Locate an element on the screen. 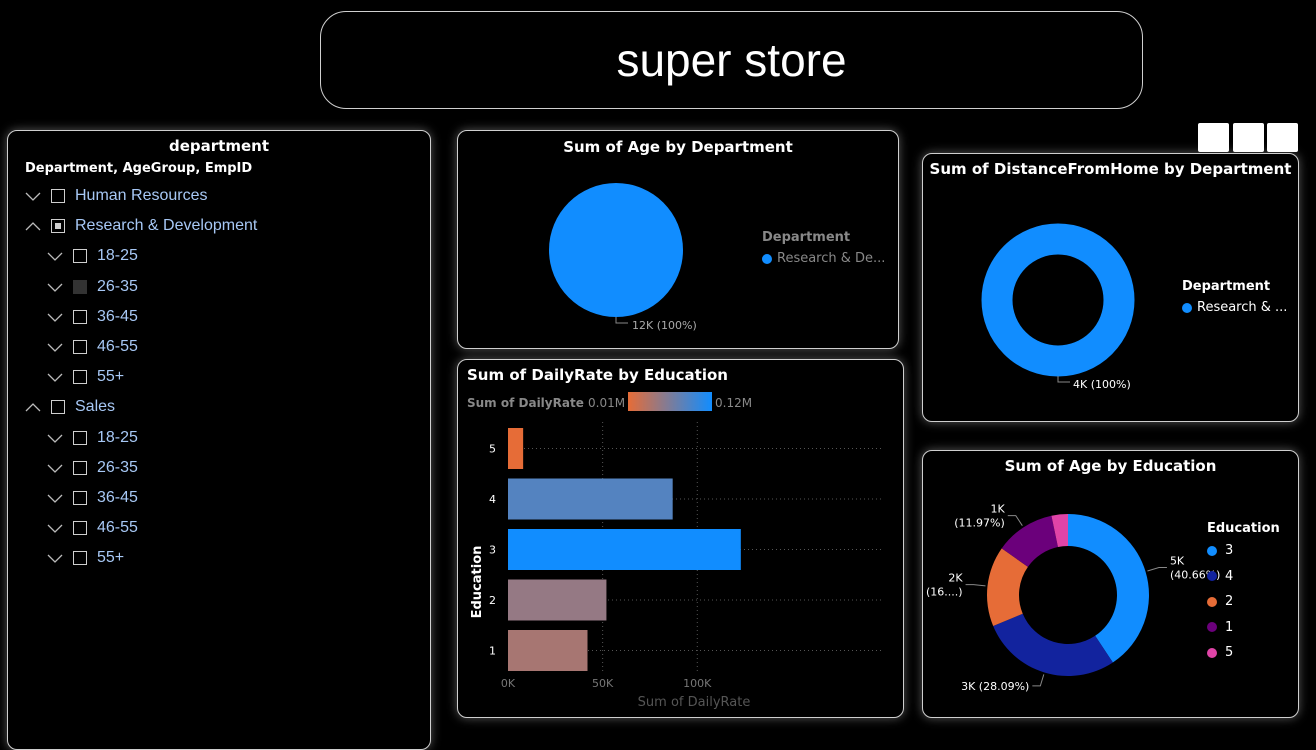 The width and height of the screenshot is (1316, 750). data-label: 1K is located at coordinates (998, 509).